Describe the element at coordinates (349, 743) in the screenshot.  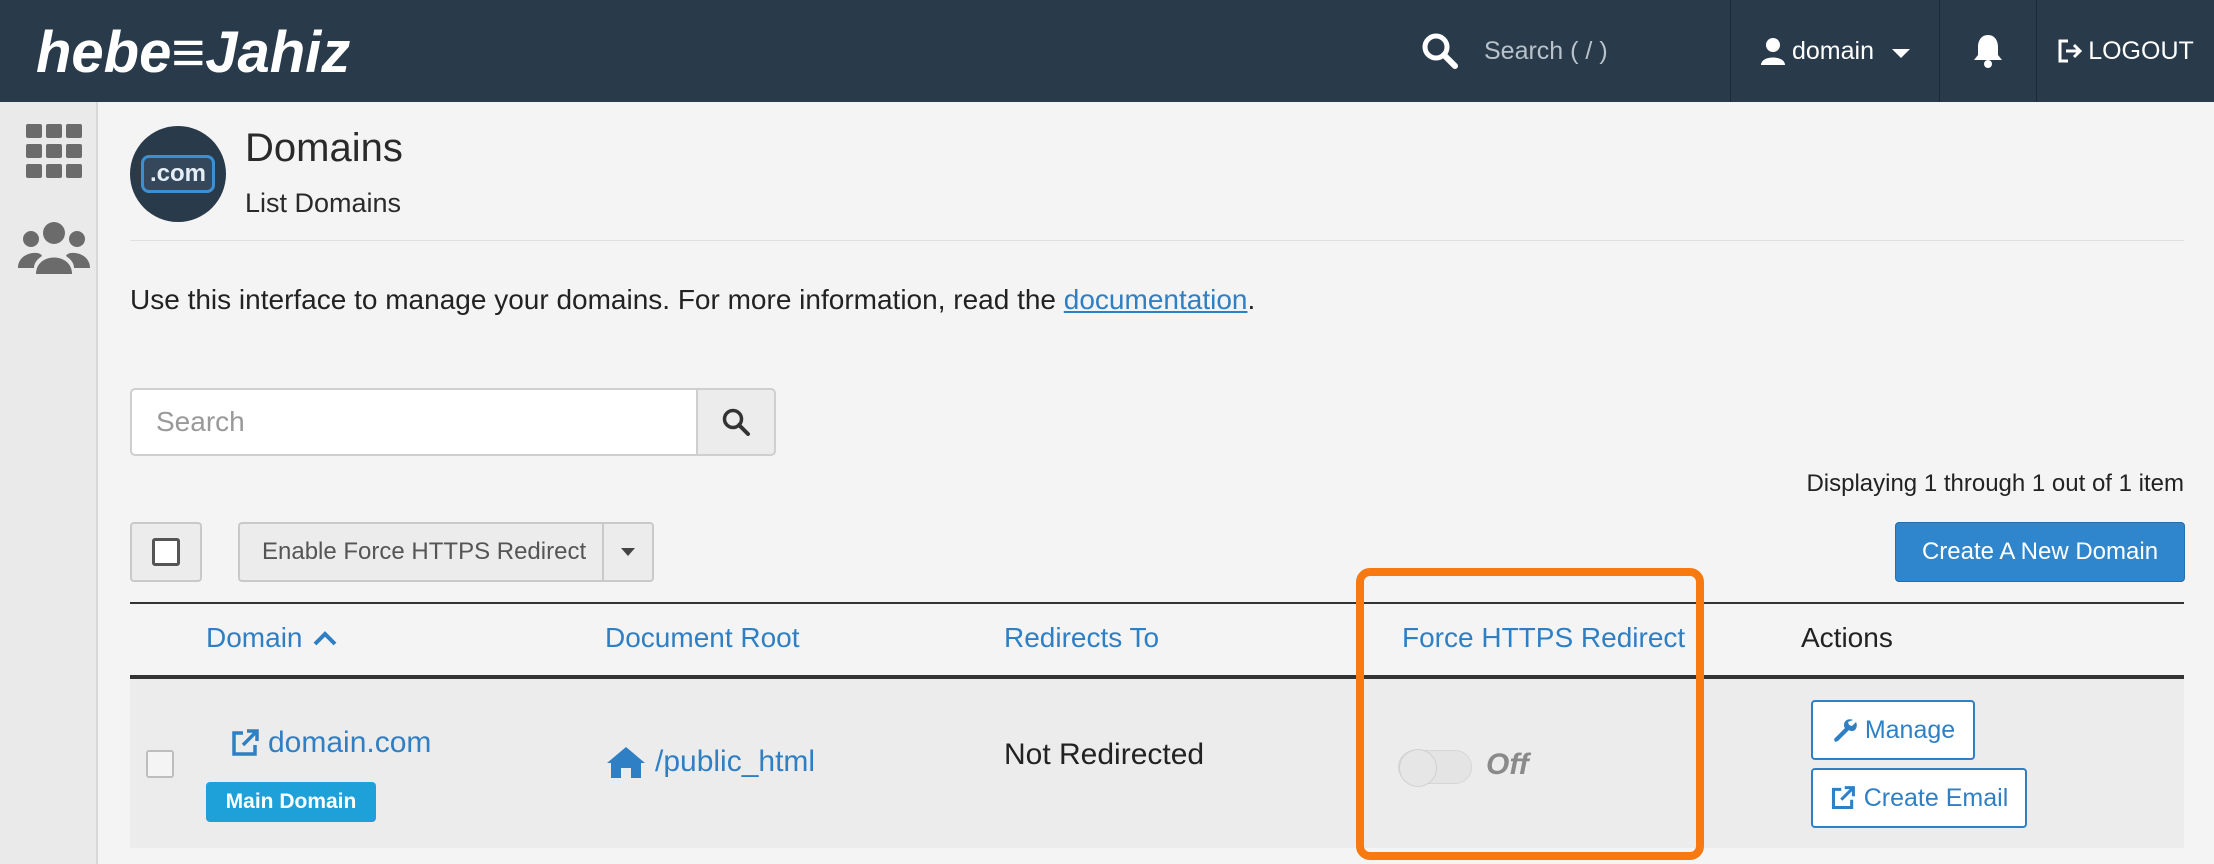
I see `domain-name: domain.com` at that location.